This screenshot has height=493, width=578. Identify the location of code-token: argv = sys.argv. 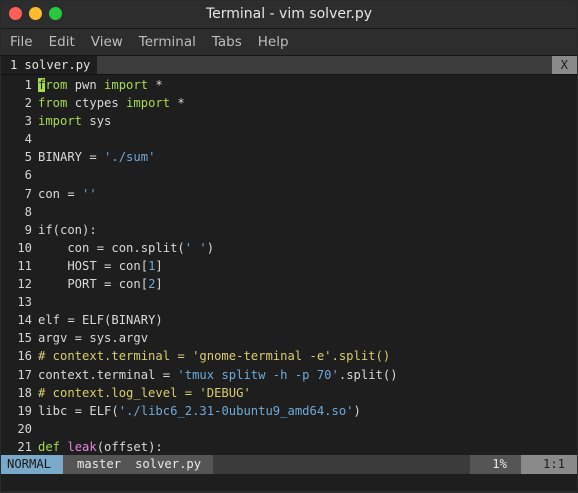
(93, 338).